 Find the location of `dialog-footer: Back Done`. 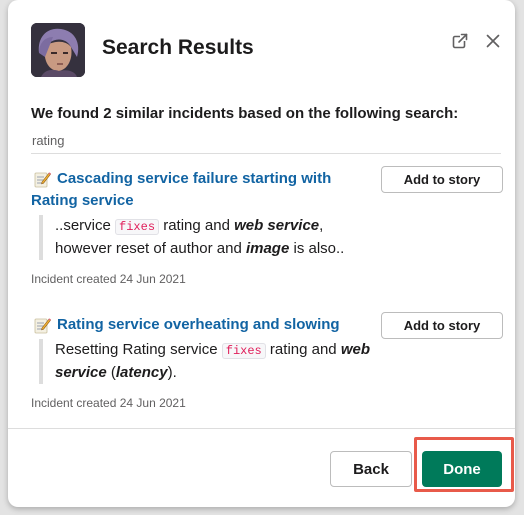

dialog-footer: Back Done is located at coordinates (261, 467).